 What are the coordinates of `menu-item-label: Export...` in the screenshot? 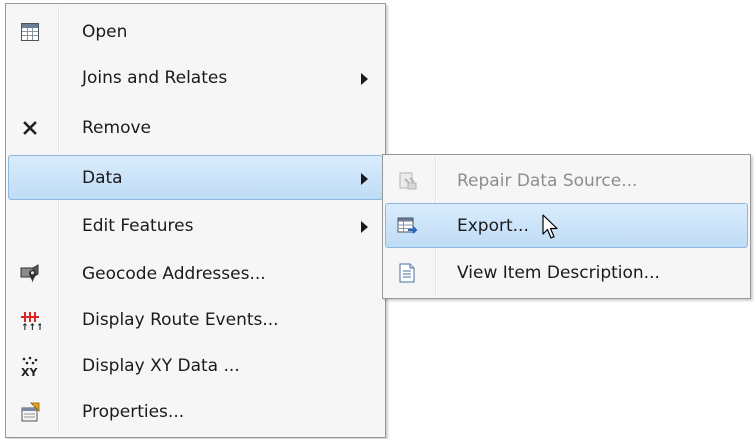 It's located at (493, 226).